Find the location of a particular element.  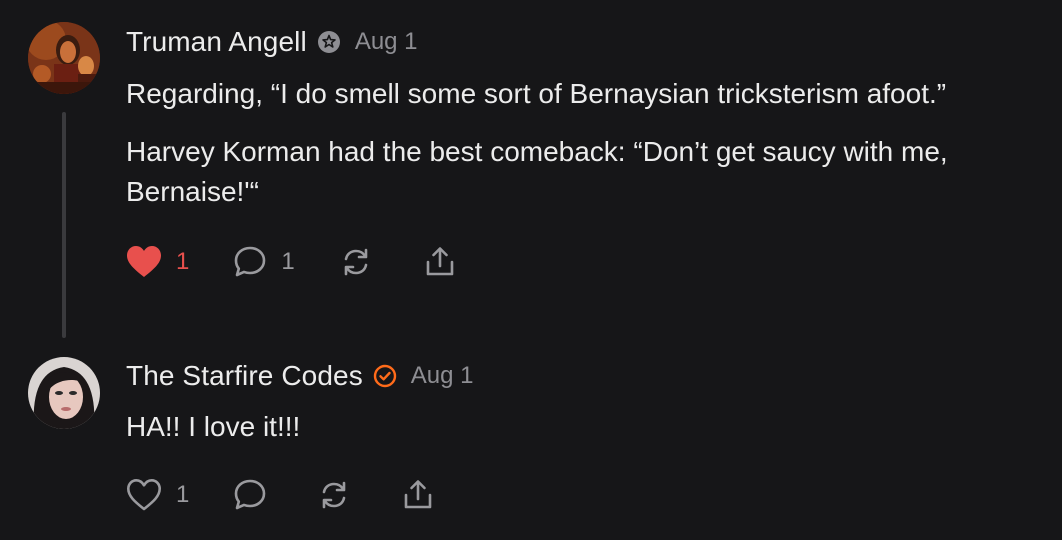

reply-button: 1 is located at coordinates (264, 262).